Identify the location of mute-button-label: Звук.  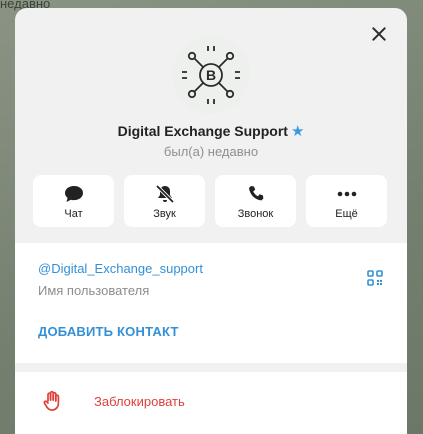
(164, 213).